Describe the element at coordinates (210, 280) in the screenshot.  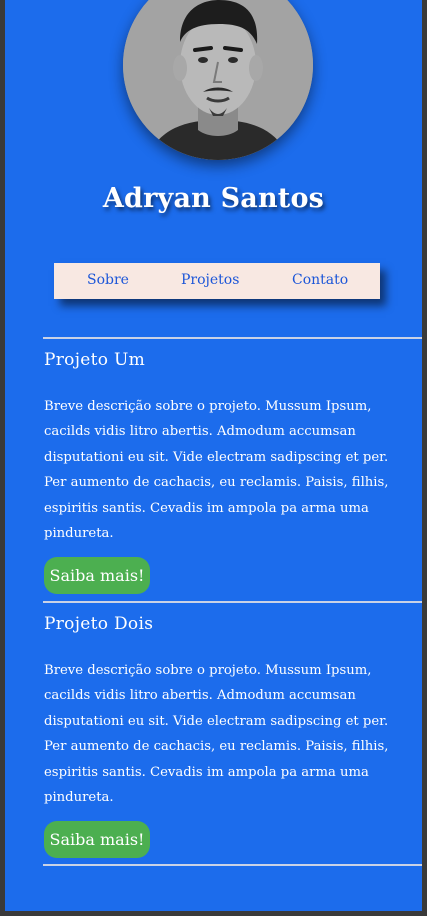
I see `nav-link-projetos: Projetos` at that location.